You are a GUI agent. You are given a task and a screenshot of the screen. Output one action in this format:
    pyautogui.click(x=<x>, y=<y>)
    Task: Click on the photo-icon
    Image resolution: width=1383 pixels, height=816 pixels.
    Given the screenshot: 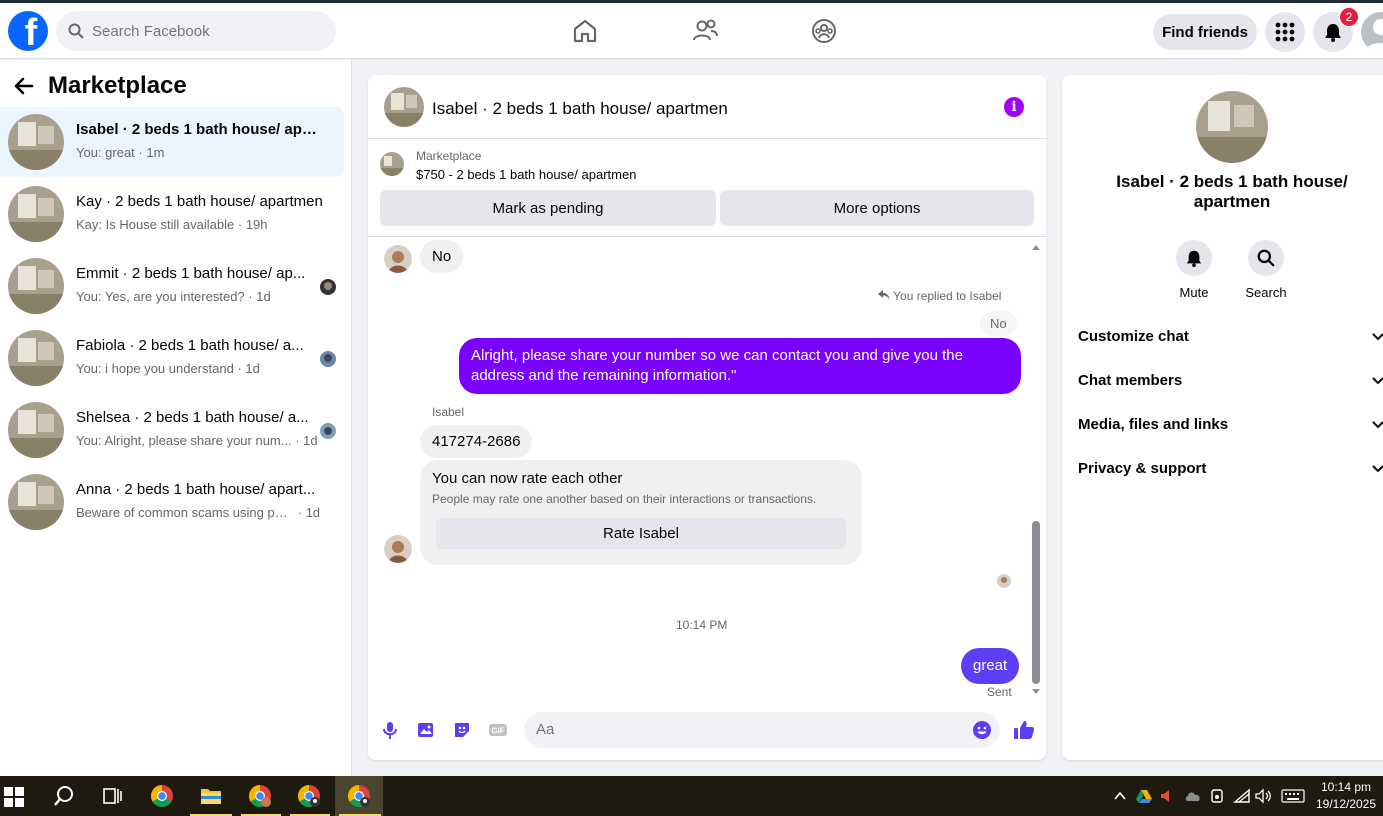 What is the action you would take?
    pyautogui.click(x=426, y=730)
    